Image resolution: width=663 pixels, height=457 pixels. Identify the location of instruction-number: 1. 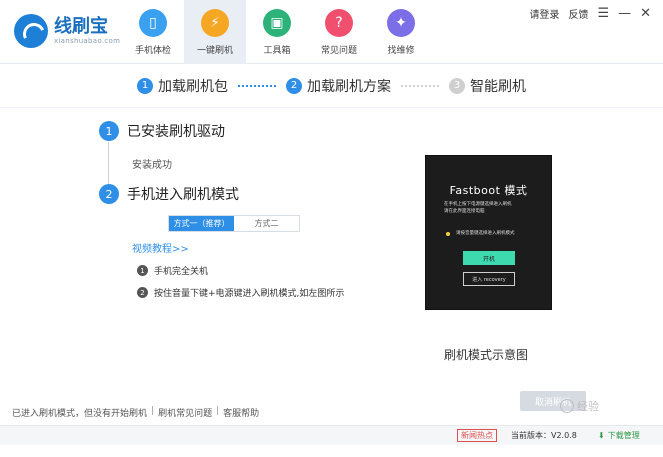
(142, 270).